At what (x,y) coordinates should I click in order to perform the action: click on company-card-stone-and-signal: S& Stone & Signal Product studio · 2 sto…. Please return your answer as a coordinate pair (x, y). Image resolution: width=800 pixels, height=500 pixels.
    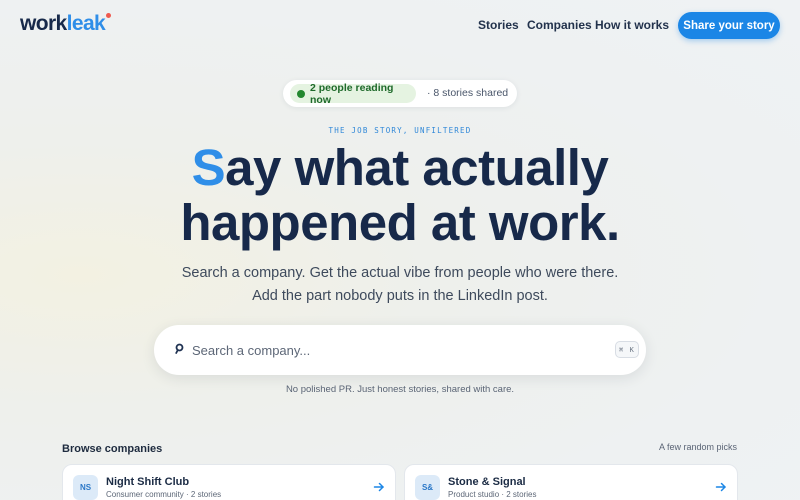
    Looking at the image, I should click on (571, 482).